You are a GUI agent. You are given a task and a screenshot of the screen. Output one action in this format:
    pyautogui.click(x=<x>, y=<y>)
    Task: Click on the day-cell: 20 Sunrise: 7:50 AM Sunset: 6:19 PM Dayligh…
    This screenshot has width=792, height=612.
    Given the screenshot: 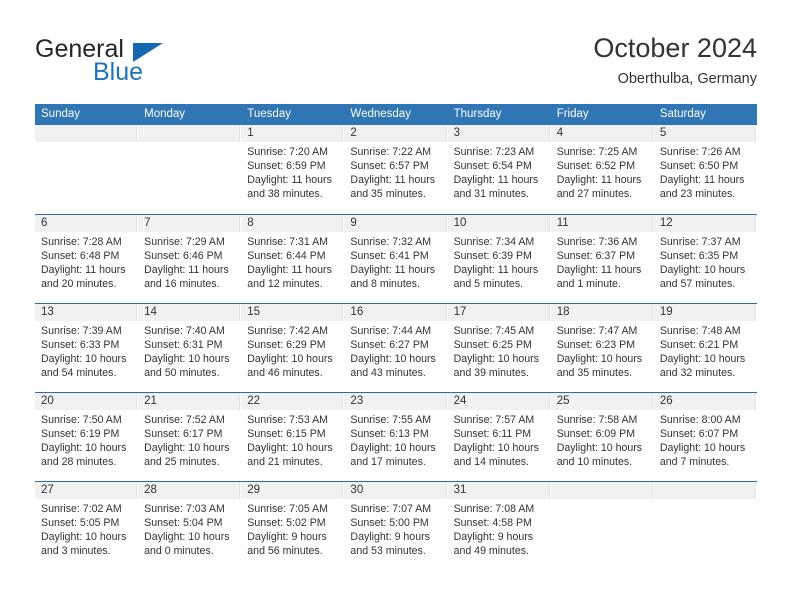 What is the action you would take?
    pyautogui.click(x=87, y=437)
    